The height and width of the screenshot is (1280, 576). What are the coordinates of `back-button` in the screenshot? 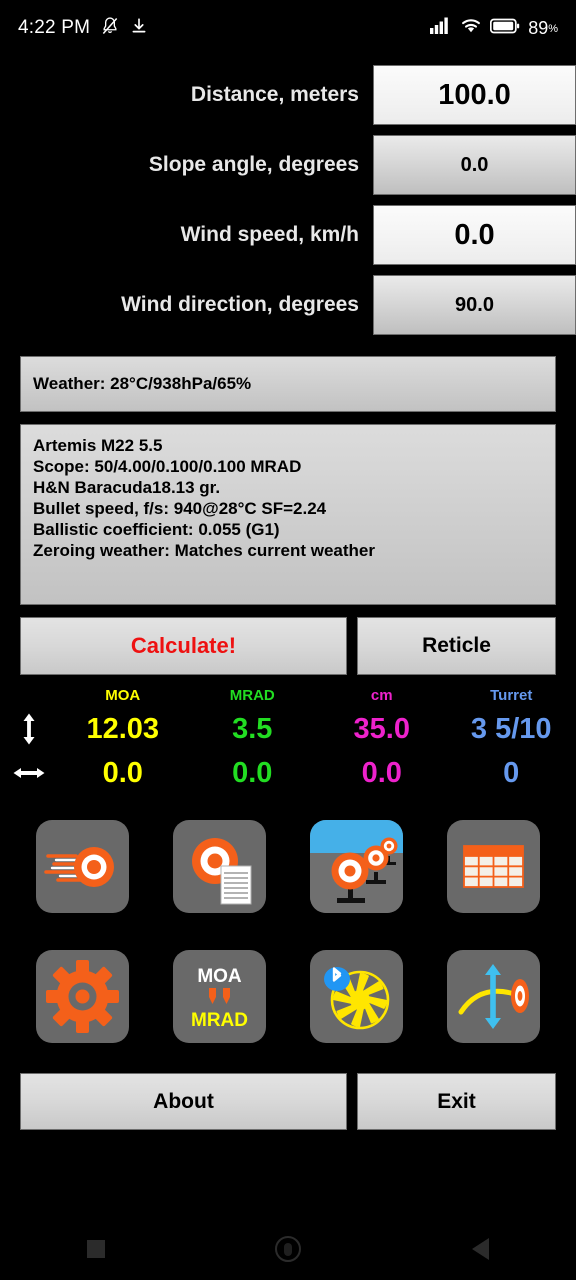 It's located at (480, 1249).